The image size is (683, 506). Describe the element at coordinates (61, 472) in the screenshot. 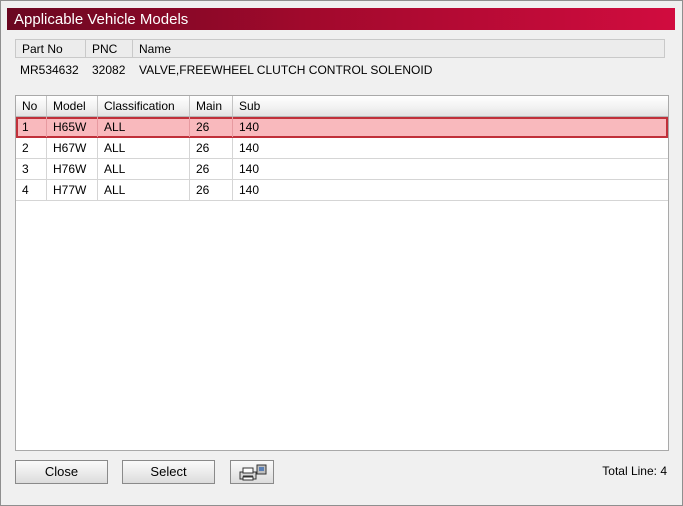

I see `close-button: Close` at that location.